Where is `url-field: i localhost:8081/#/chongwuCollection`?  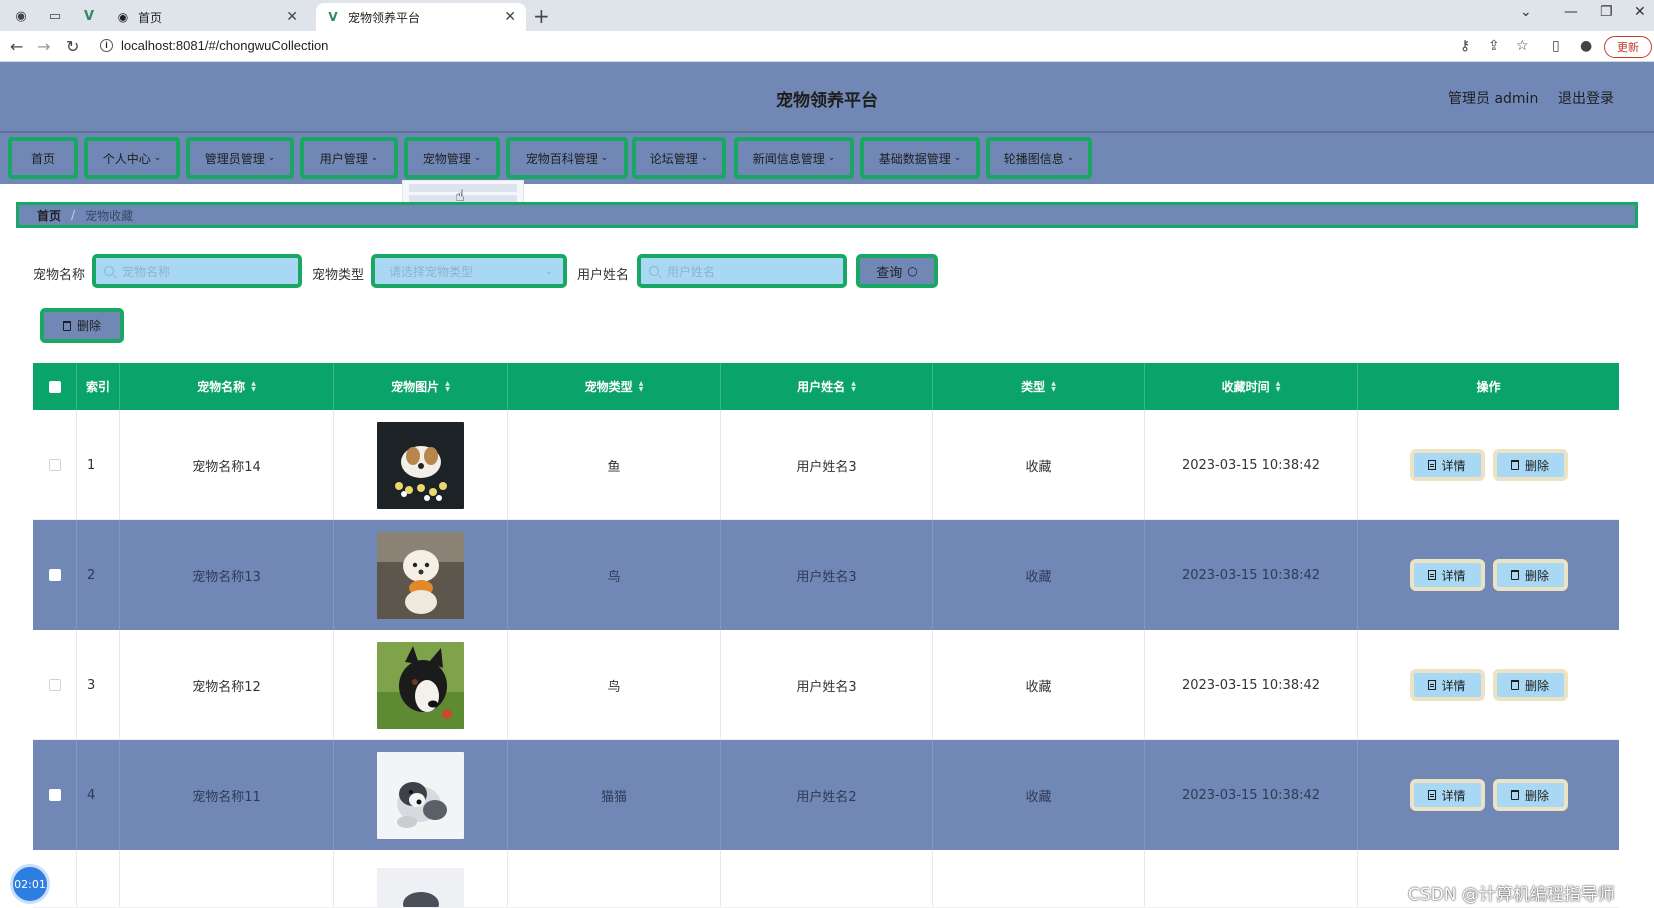 url-field: i localhost:8081/#/chongwuCollection is located at coordinates (214, 45).